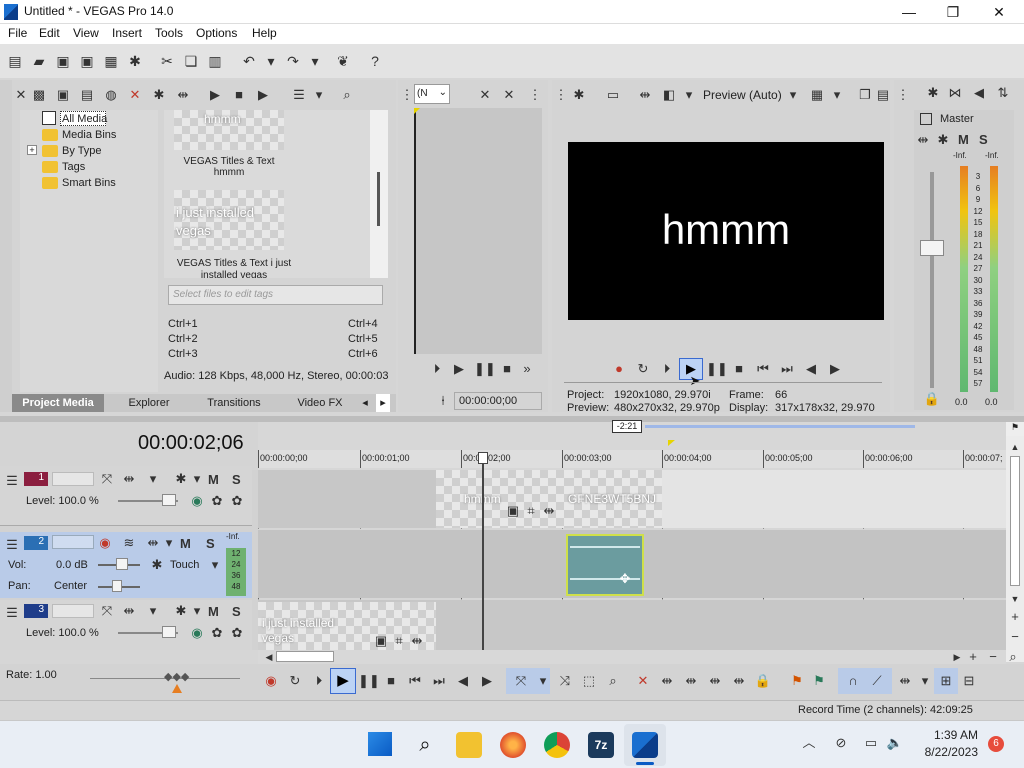 This screenshot has height=768, width=1024. I want to click on solo-button: S, so click(210, 543).